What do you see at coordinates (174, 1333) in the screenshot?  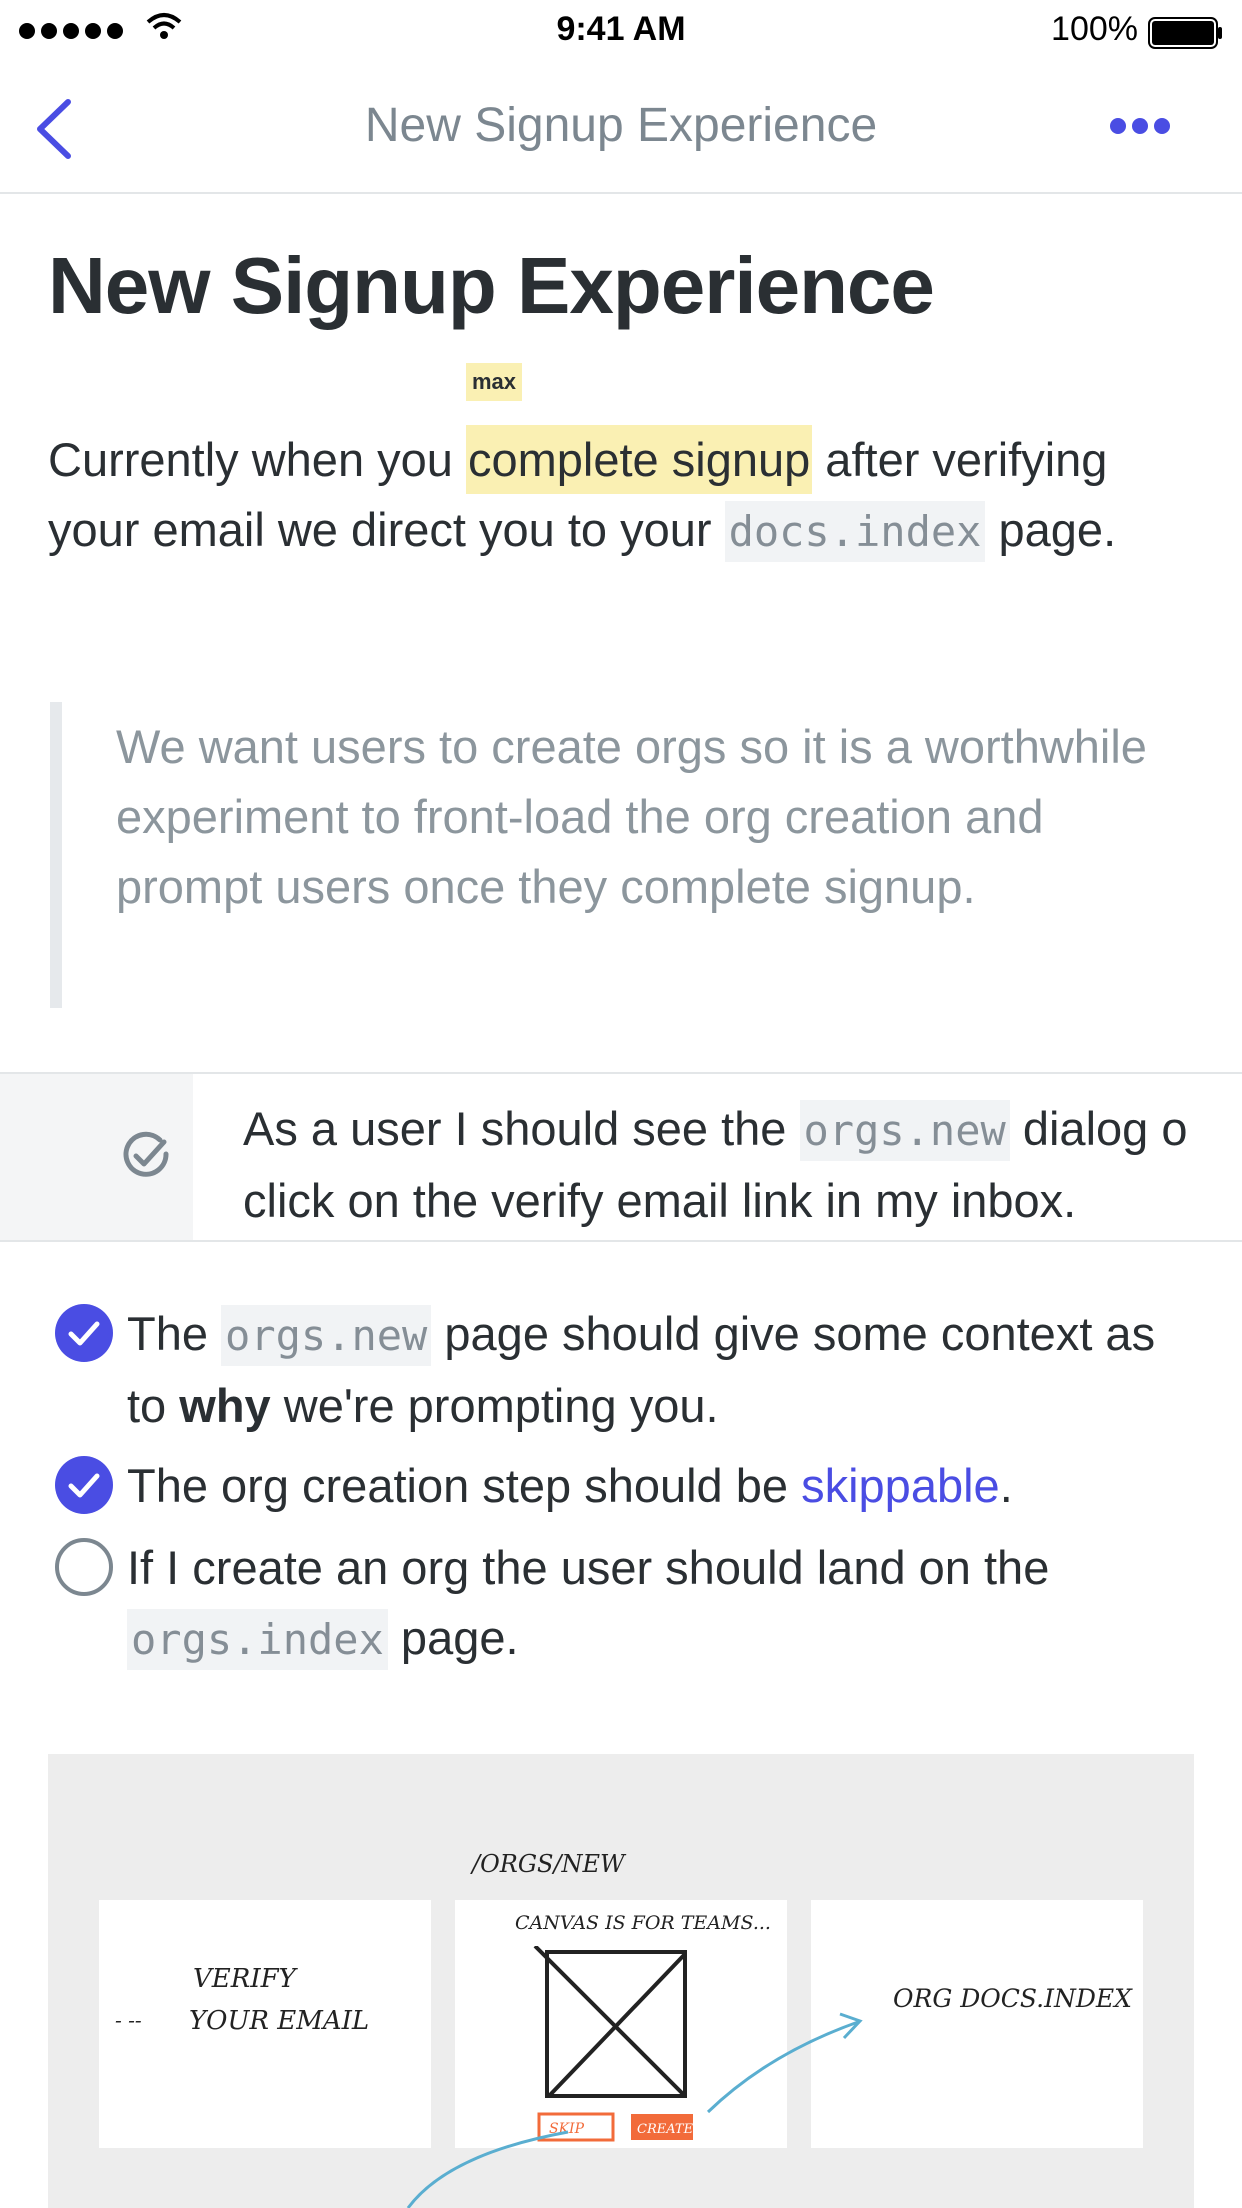 I see `todo-text-part: The` at bounding box center [174, 1333].